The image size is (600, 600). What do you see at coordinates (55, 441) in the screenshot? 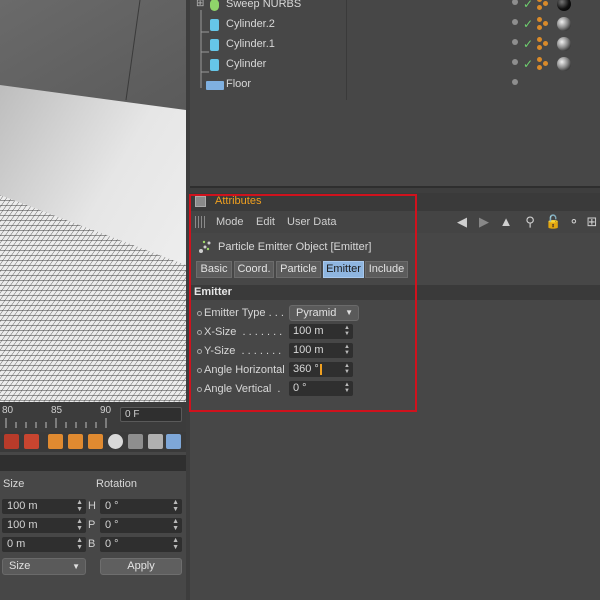
I see `move-icon` at bounding box center [55, 441].